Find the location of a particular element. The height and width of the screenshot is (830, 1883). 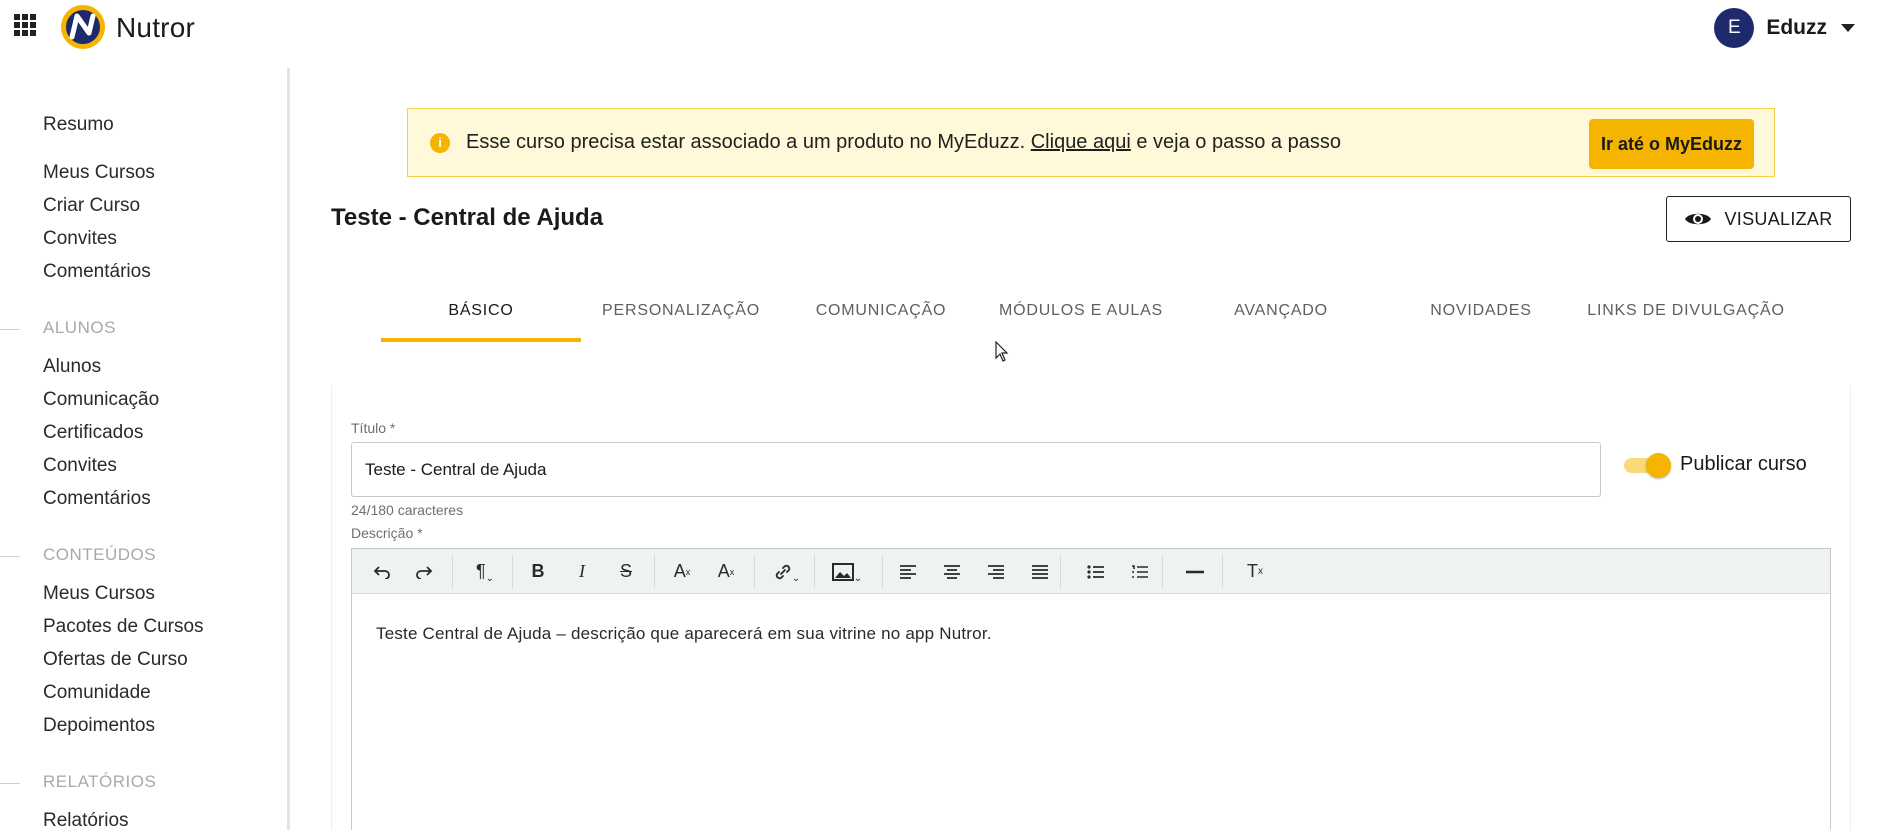

sidebar-item-convites-alunos: Convites is located at coordinates (80, 466).